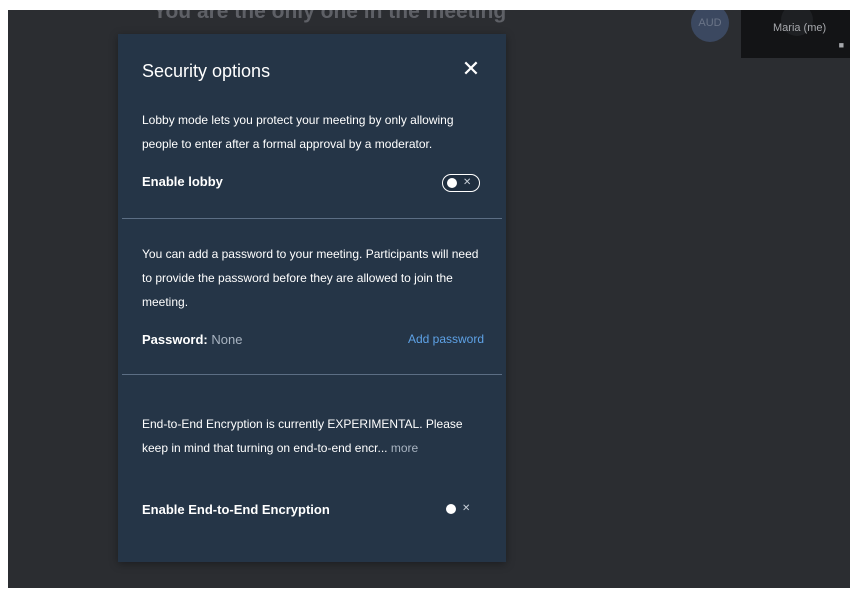 Image resolution: width=858 pixels, height=592 pixels. What do you see at coordinates (175, 339) in the screenshot?
I see `password-label: Password:` at bounding box center [175, 339].